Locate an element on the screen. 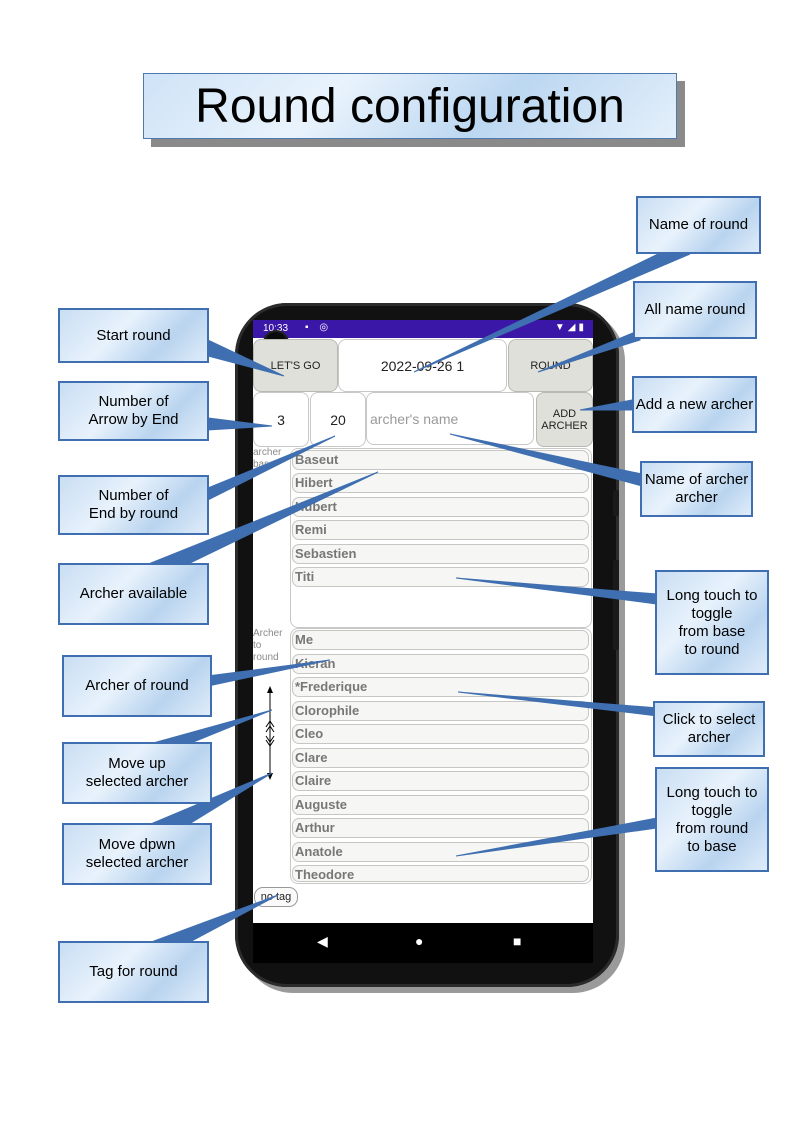  callout-add-new-archer: Add a new archer is located at coordinates (694, 404).